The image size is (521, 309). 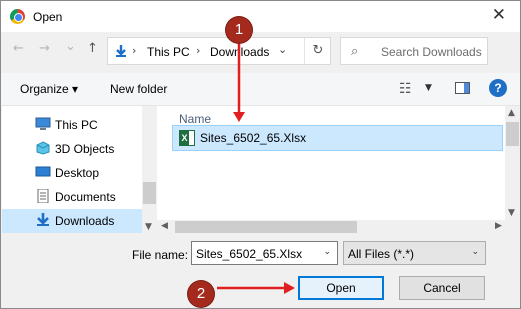 What do you see at coordinates (355, 51) in the screenshot?
I see `search-icon: ⌕` at bounding box center [355, 51].